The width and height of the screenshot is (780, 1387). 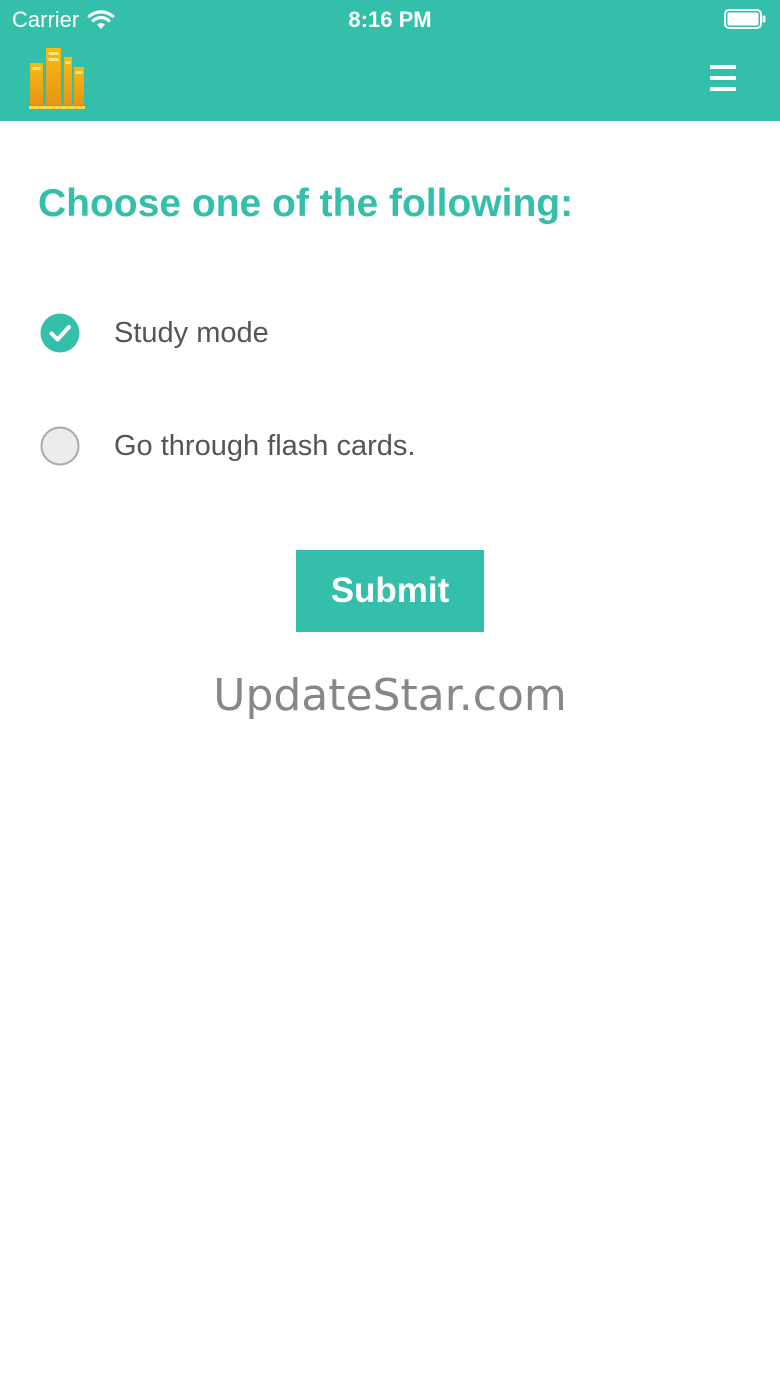 What do you see at coordinates (191, 333) in the screenshot?
I see `option-label-study-mode: Study mode` at bounding box center [191, 333].